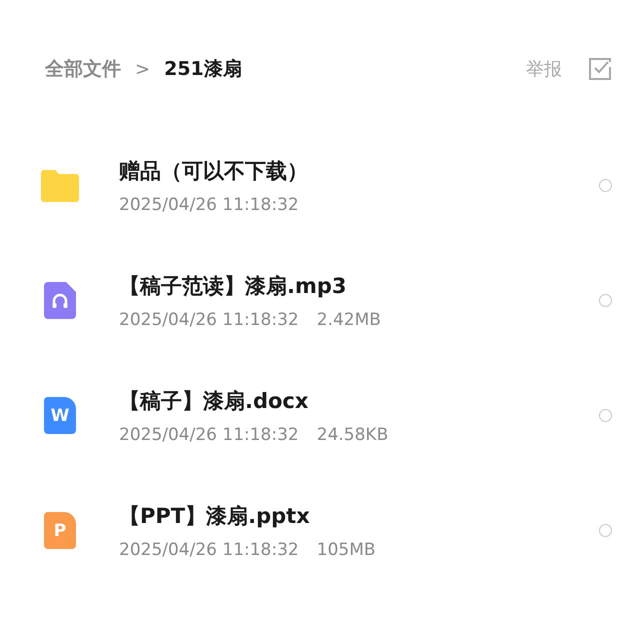  I want to click on slides-file-icon: P, so click(60, 530).